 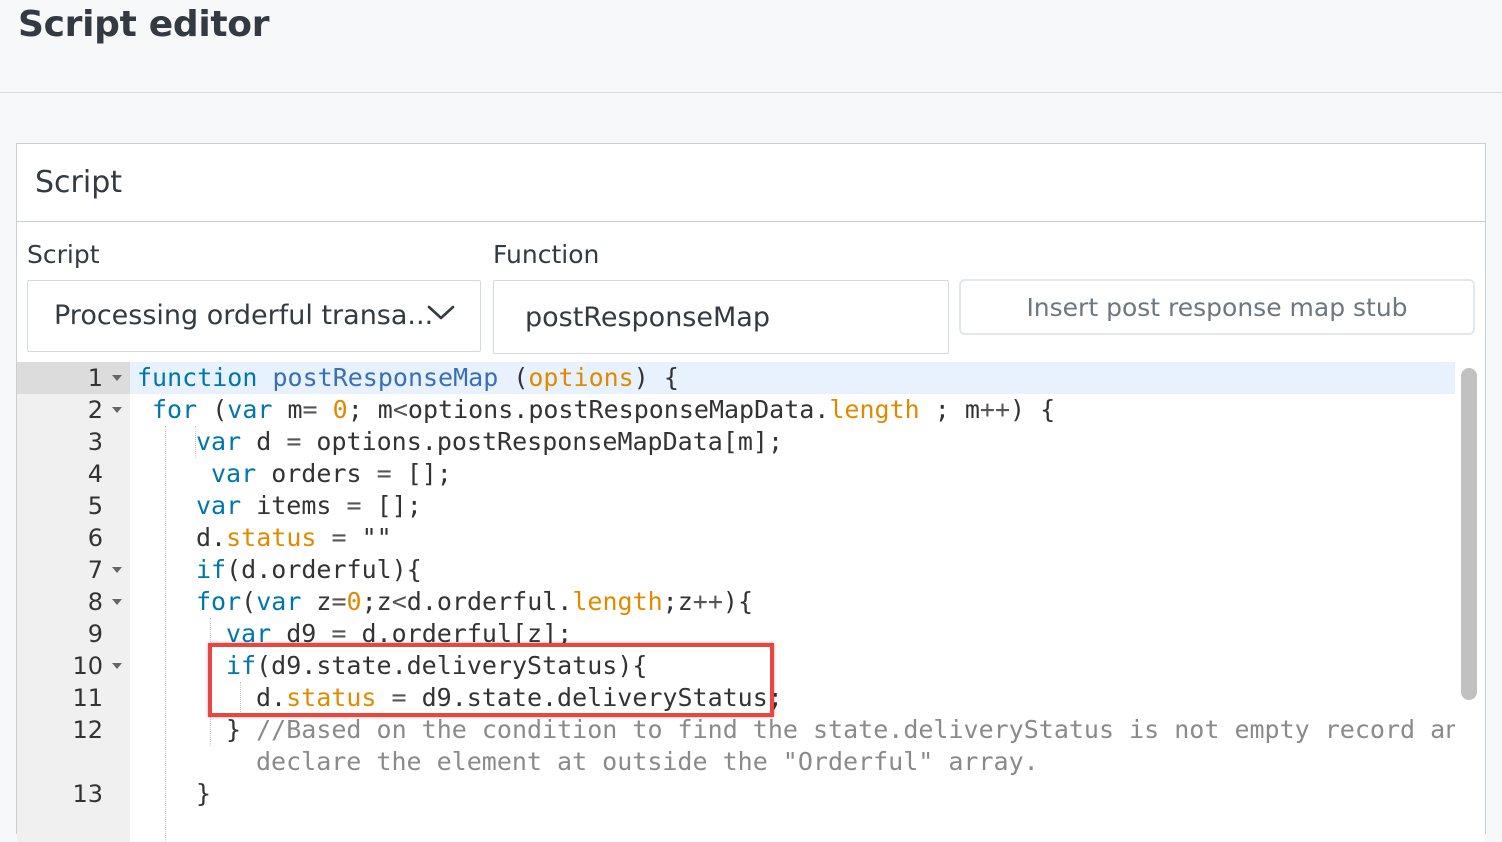 What do you see at coordinates (294, 537) in the screenshot?
I see `code-line: d.status = ""` at bounding box center [294, 537].